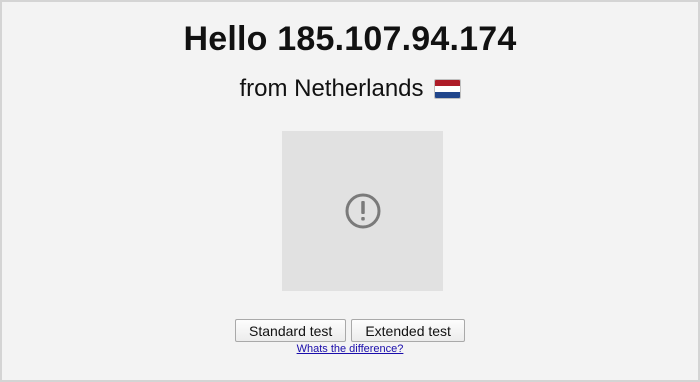  What do you see at coordinates (447, 89) in the screenshot?
I see `netherlands-flag-icon` at bounding box center [447, 89].